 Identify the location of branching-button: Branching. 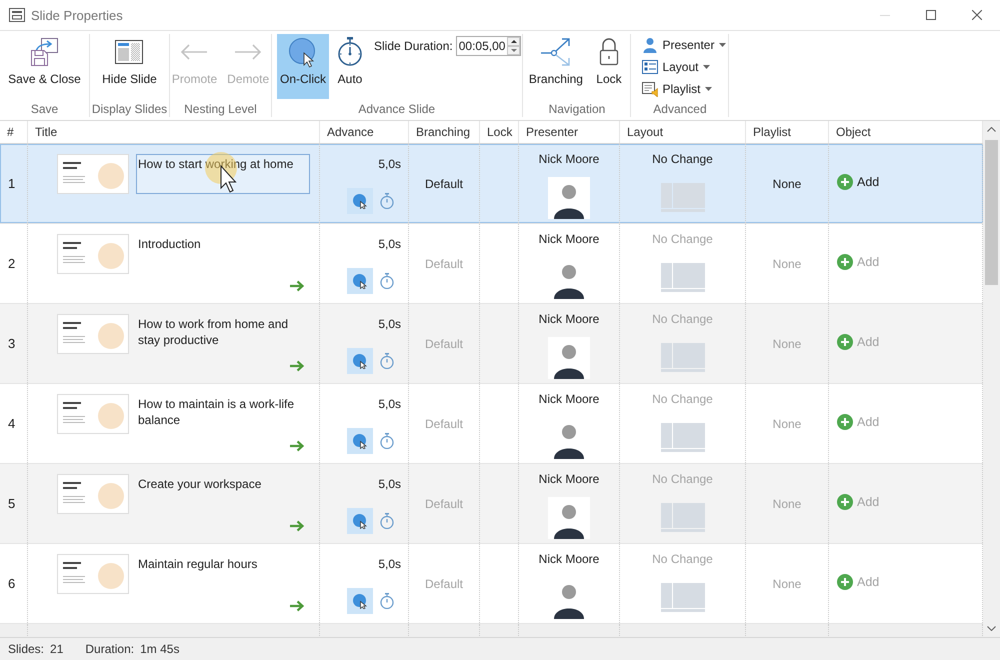
(556, 66).